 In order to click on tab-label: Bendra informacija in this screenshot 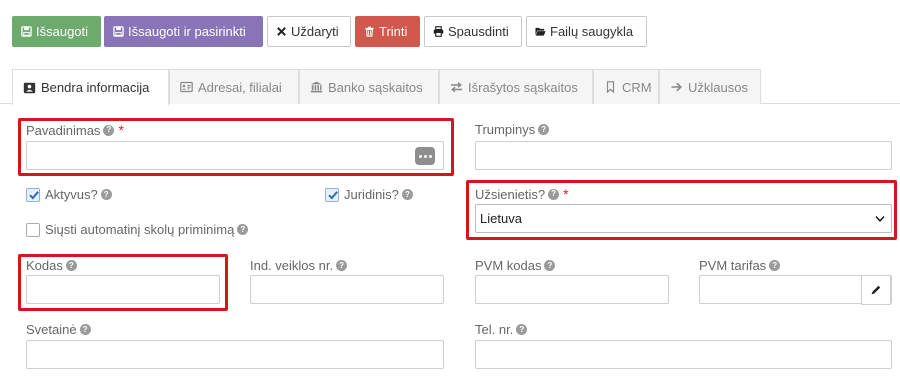, I will do `click(95, 87)`.